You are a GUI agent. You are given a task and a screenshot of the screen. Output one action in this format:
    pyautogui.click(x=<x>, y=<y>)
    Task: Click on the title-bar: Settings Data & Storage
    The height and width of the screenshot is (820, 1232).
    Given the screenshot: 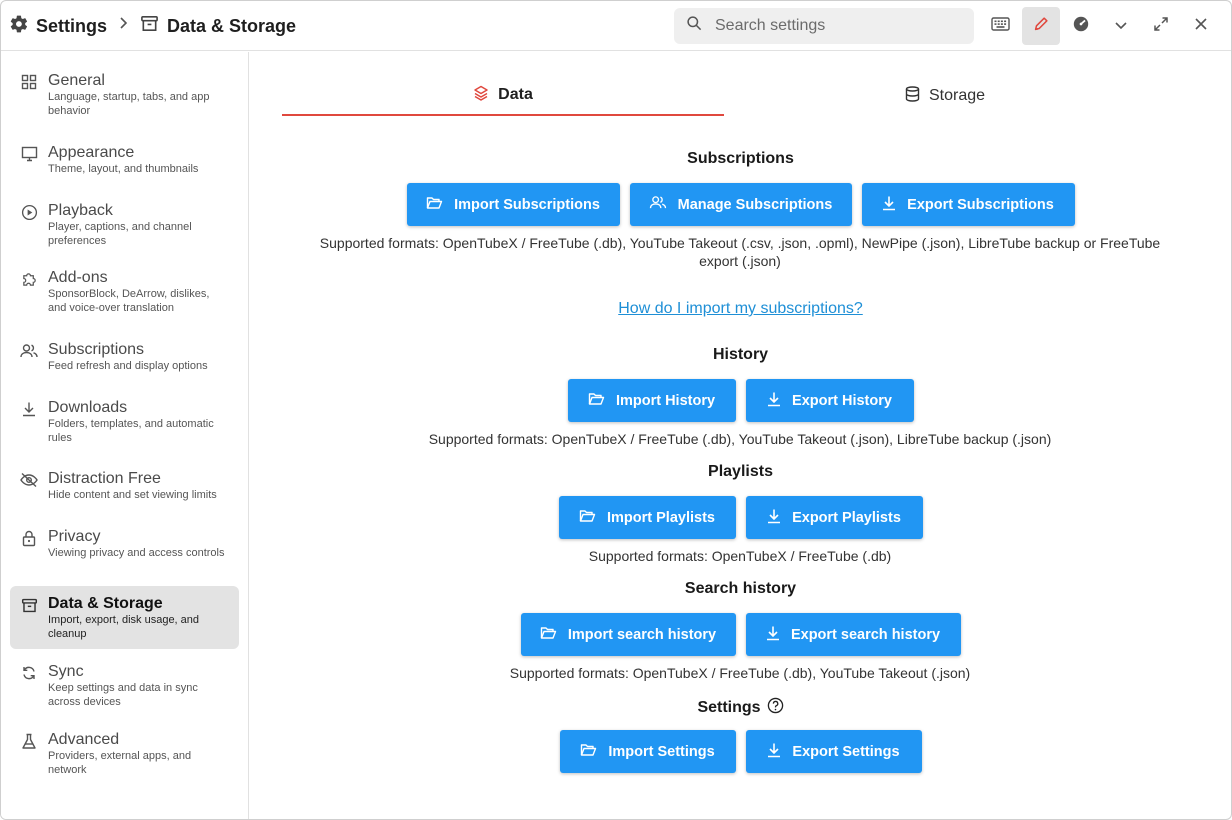 What is the action you would take?
    pyautogui.click(x=616, y=26)
    